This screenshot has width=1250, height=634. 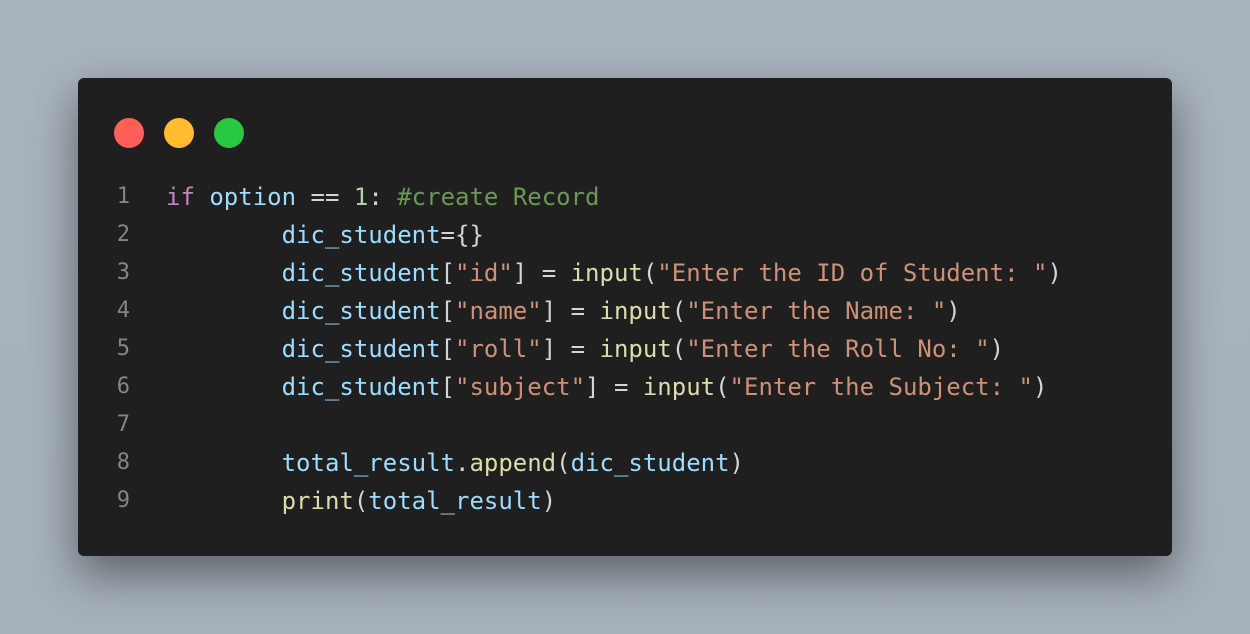 I want to click on code-token: "Enter the Roll No: ", so click(x=838, y=349).